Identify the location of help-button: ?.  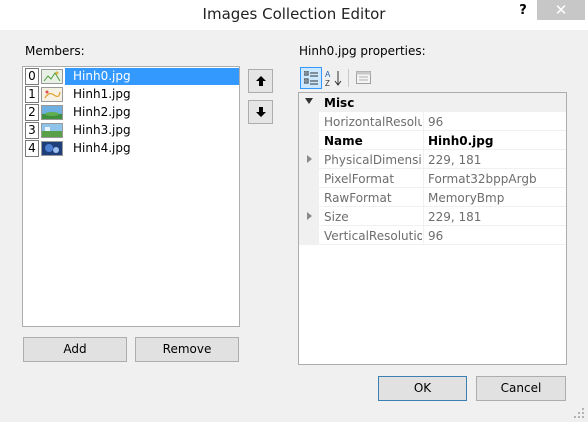
(523, 12).